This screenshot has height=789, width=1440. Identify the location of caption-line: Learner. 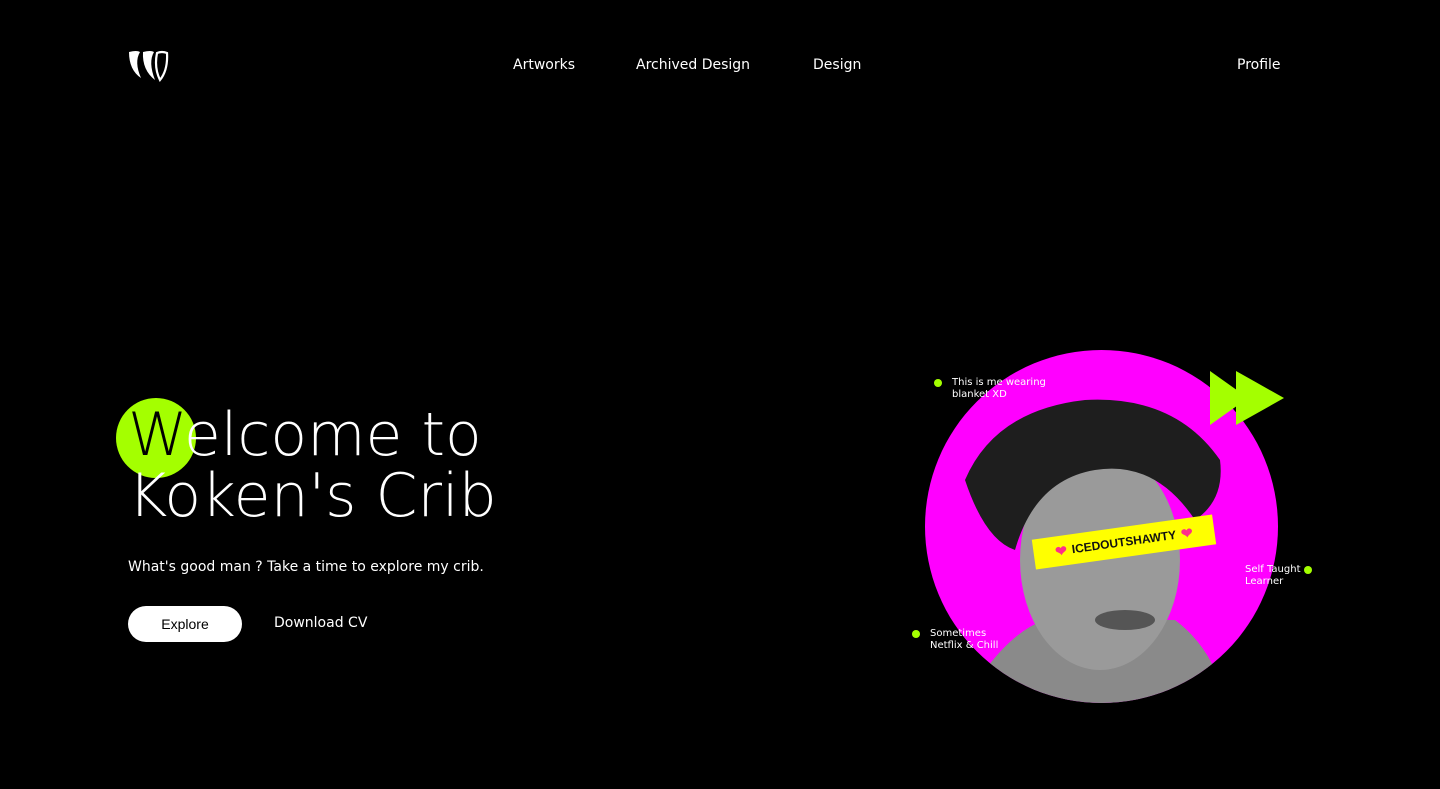
(1264, 581).